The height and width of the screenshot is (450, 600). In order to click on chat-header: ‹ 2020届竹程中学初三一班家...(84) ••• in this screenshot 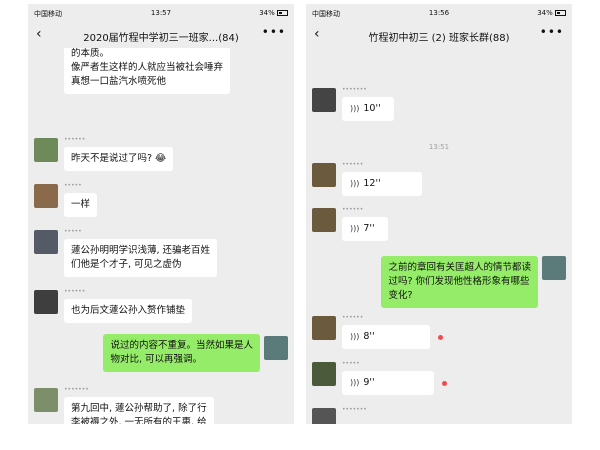, I will do `click(161, 35)`.